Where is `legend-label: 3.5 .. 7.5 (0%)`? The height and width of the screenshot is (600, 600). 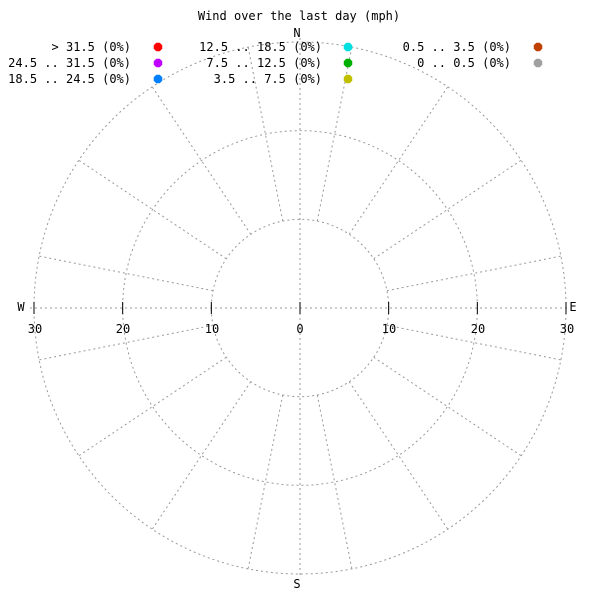 legend-label: 3.5 .. 7.5 (0%) is located at coordinates (268, 79).